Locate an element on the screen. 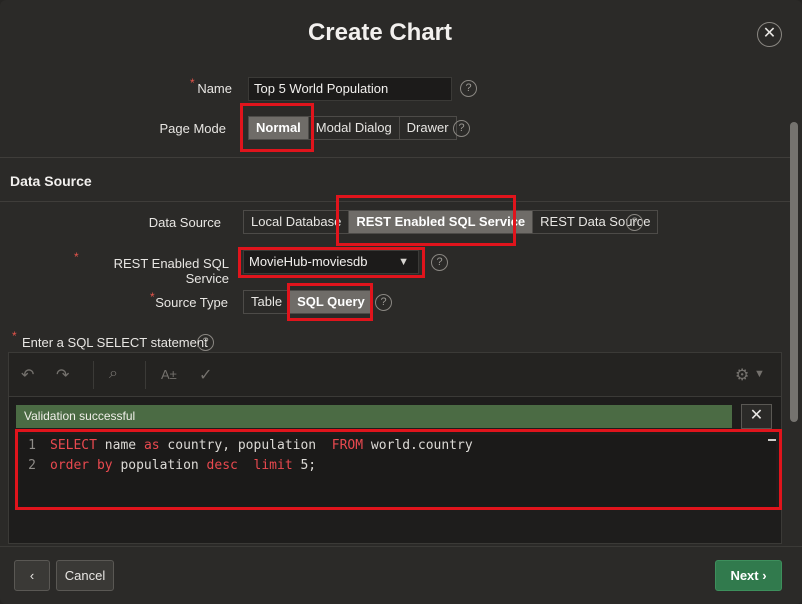 Image resolution: width=802 pixels, height=604 pixels. dialog-scrollbar is located at coordinates (794, 272).